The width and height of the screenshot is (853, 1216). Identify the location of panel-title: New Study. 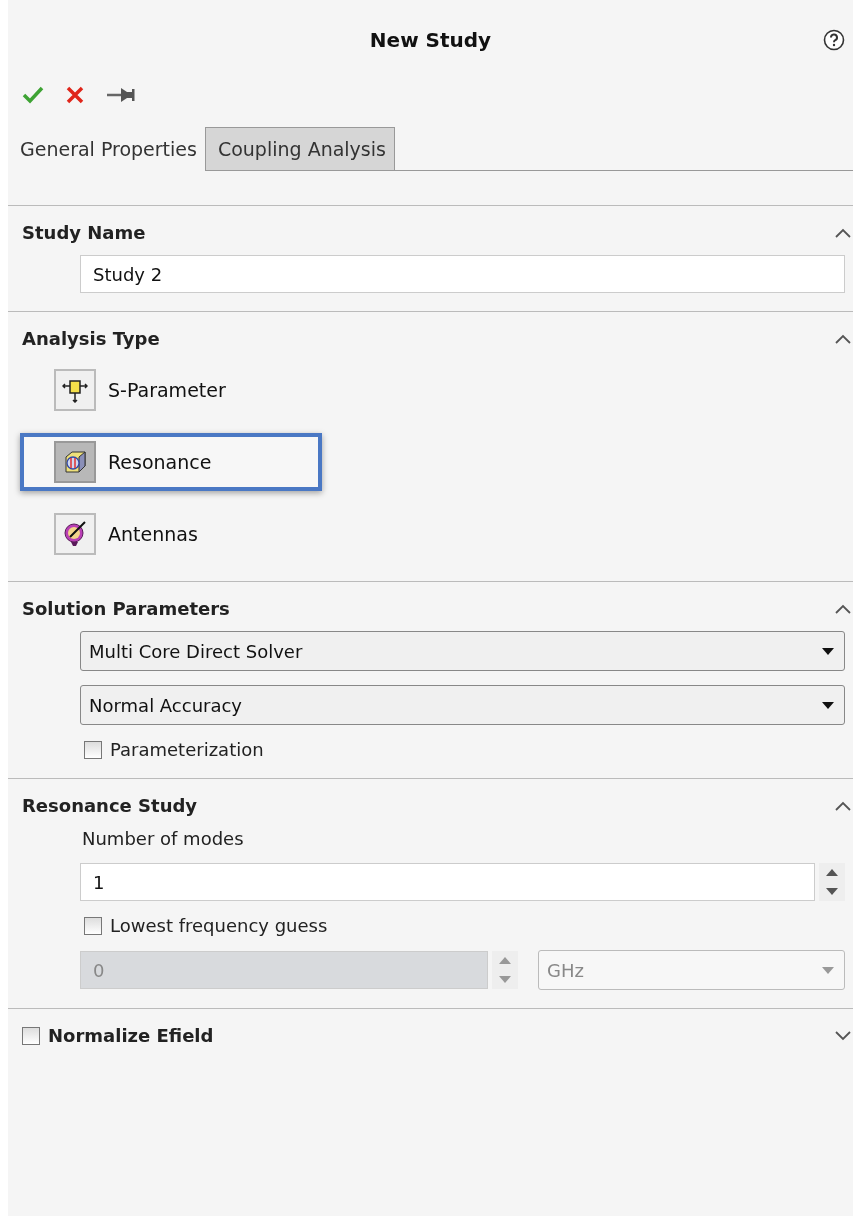
(430, 40).